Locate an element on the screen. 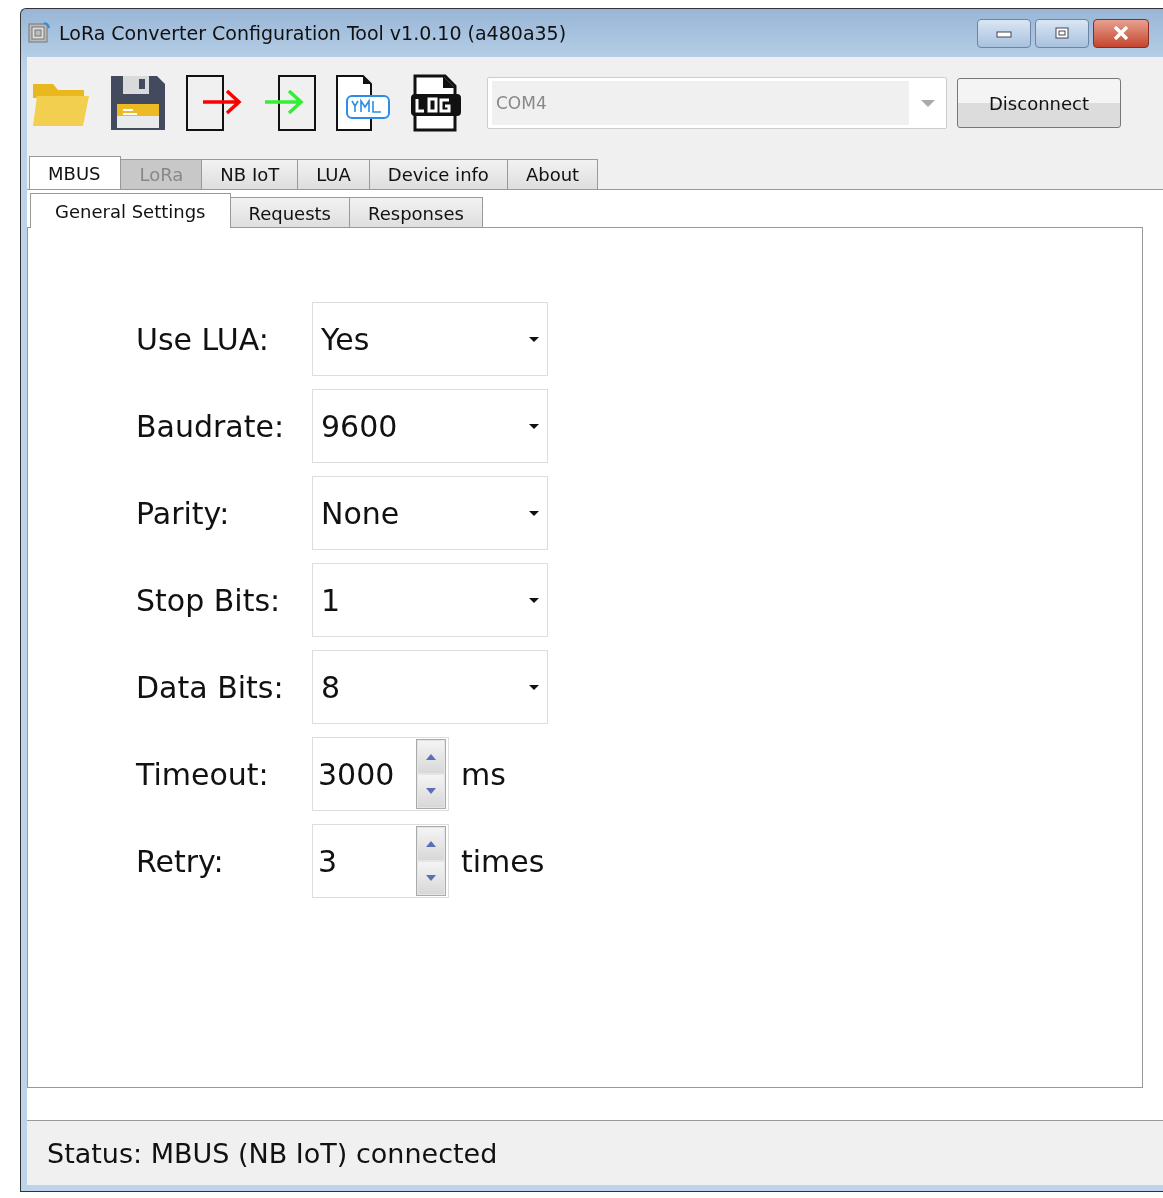 Image resolution: width=1163 pixels, height=1198 pixels. tab: Device info is located at coordinates (438, 174).